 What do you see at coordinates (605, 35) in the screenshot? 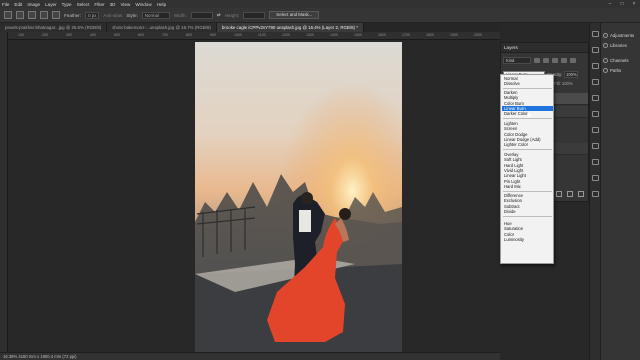
I see `adjustments-icon` at bounding box center [605, 35].